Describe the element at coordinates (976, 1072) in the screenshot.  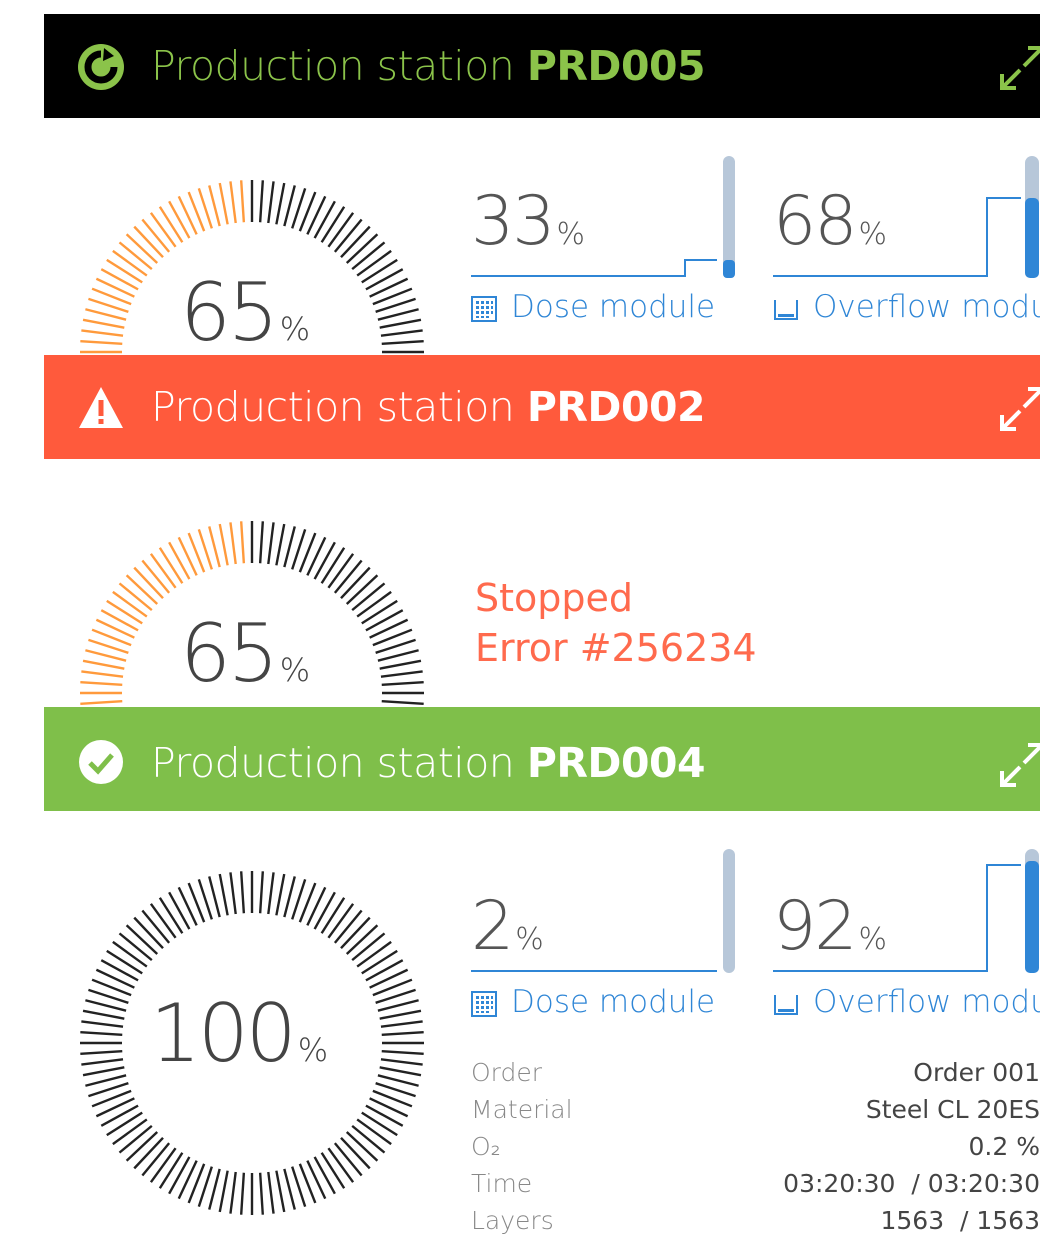
I see `info-value-order: Order 001` at that location.